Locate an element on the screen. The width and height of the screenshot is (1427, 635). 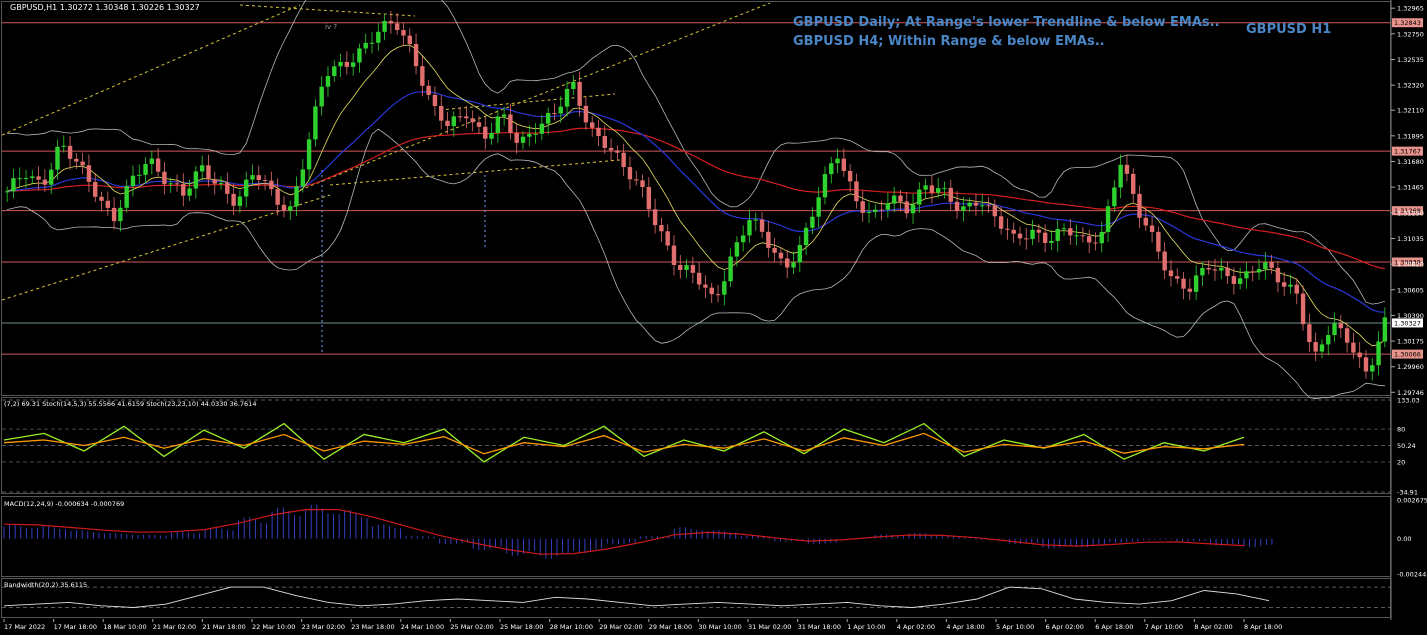
time-tick-label: 4 Apr 02:00 is located at coordinates (916, 627).